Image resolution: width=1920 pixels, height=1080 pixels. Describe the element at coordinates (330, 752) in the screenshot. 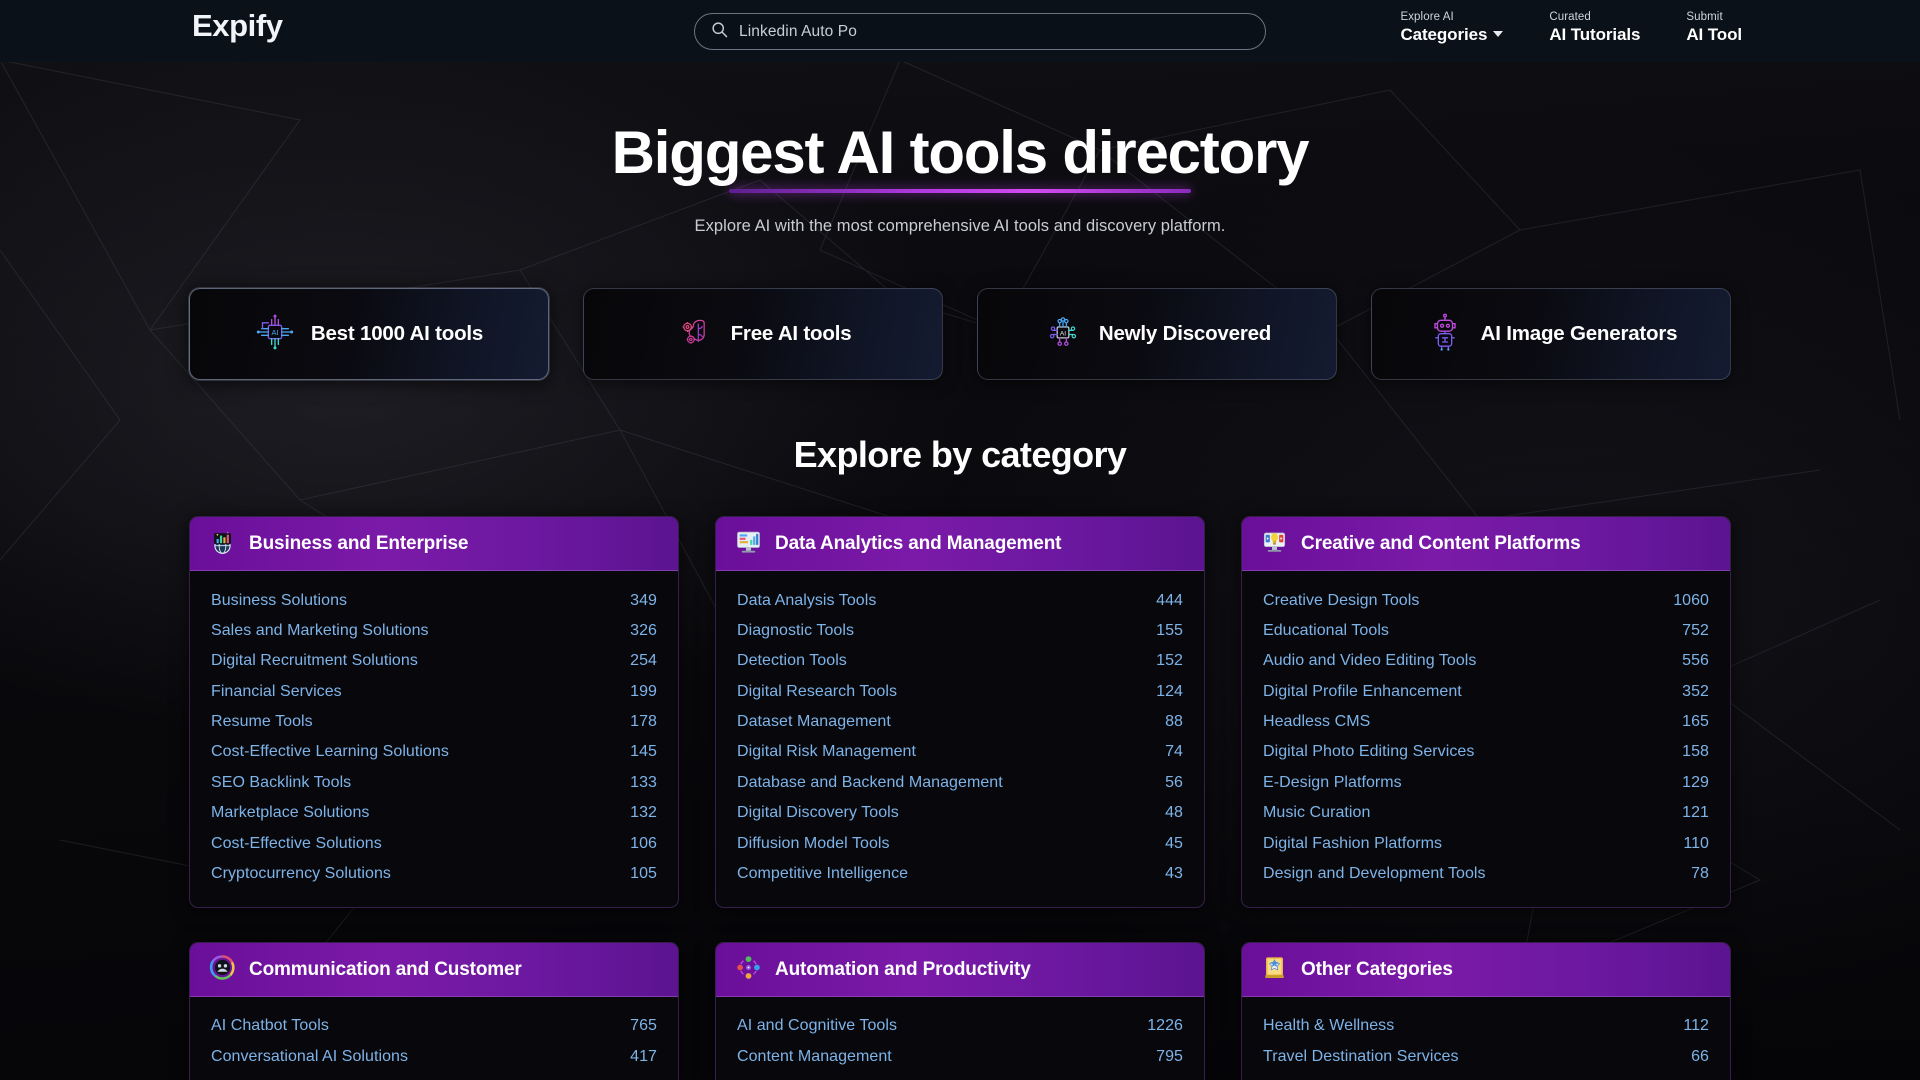

I see `category-item-label: Cost-Effective Learning Solutions` at that location.